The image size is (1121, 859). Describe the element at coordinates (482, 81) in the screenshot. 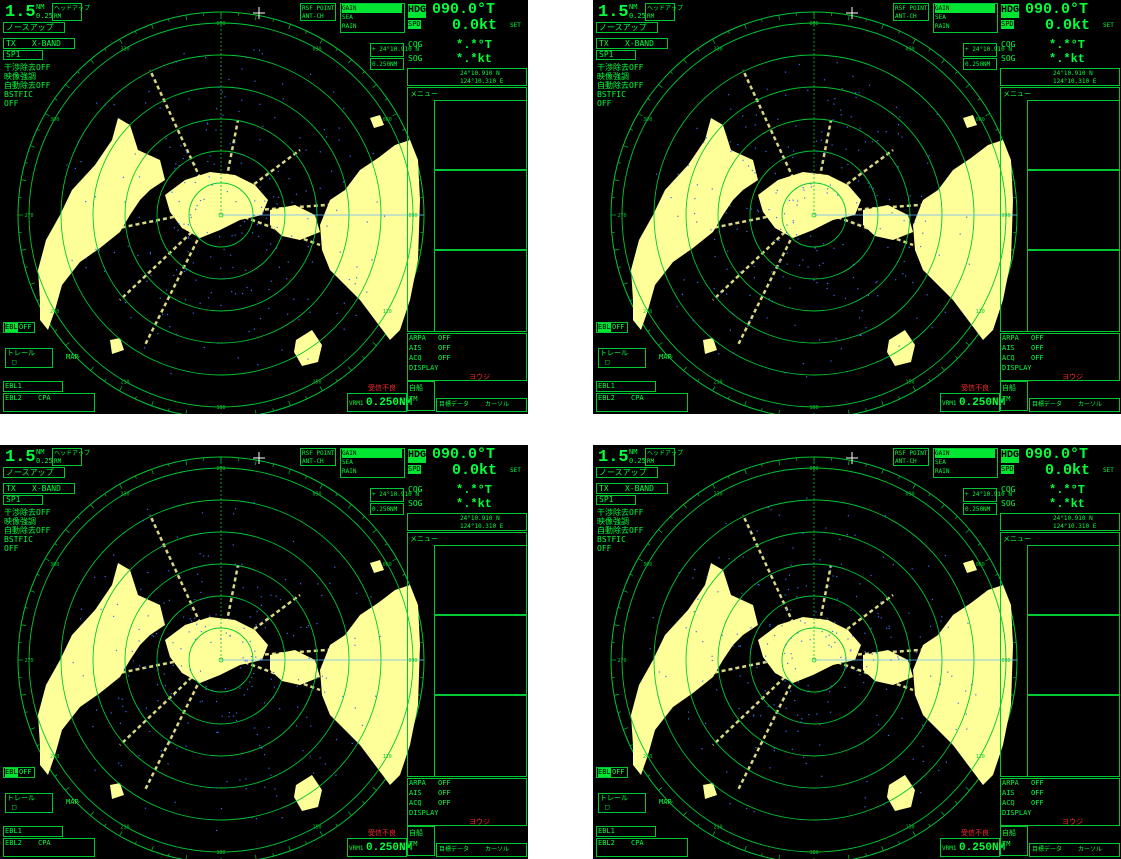

I see `target-value-2: 124°10.310 E` at that location.